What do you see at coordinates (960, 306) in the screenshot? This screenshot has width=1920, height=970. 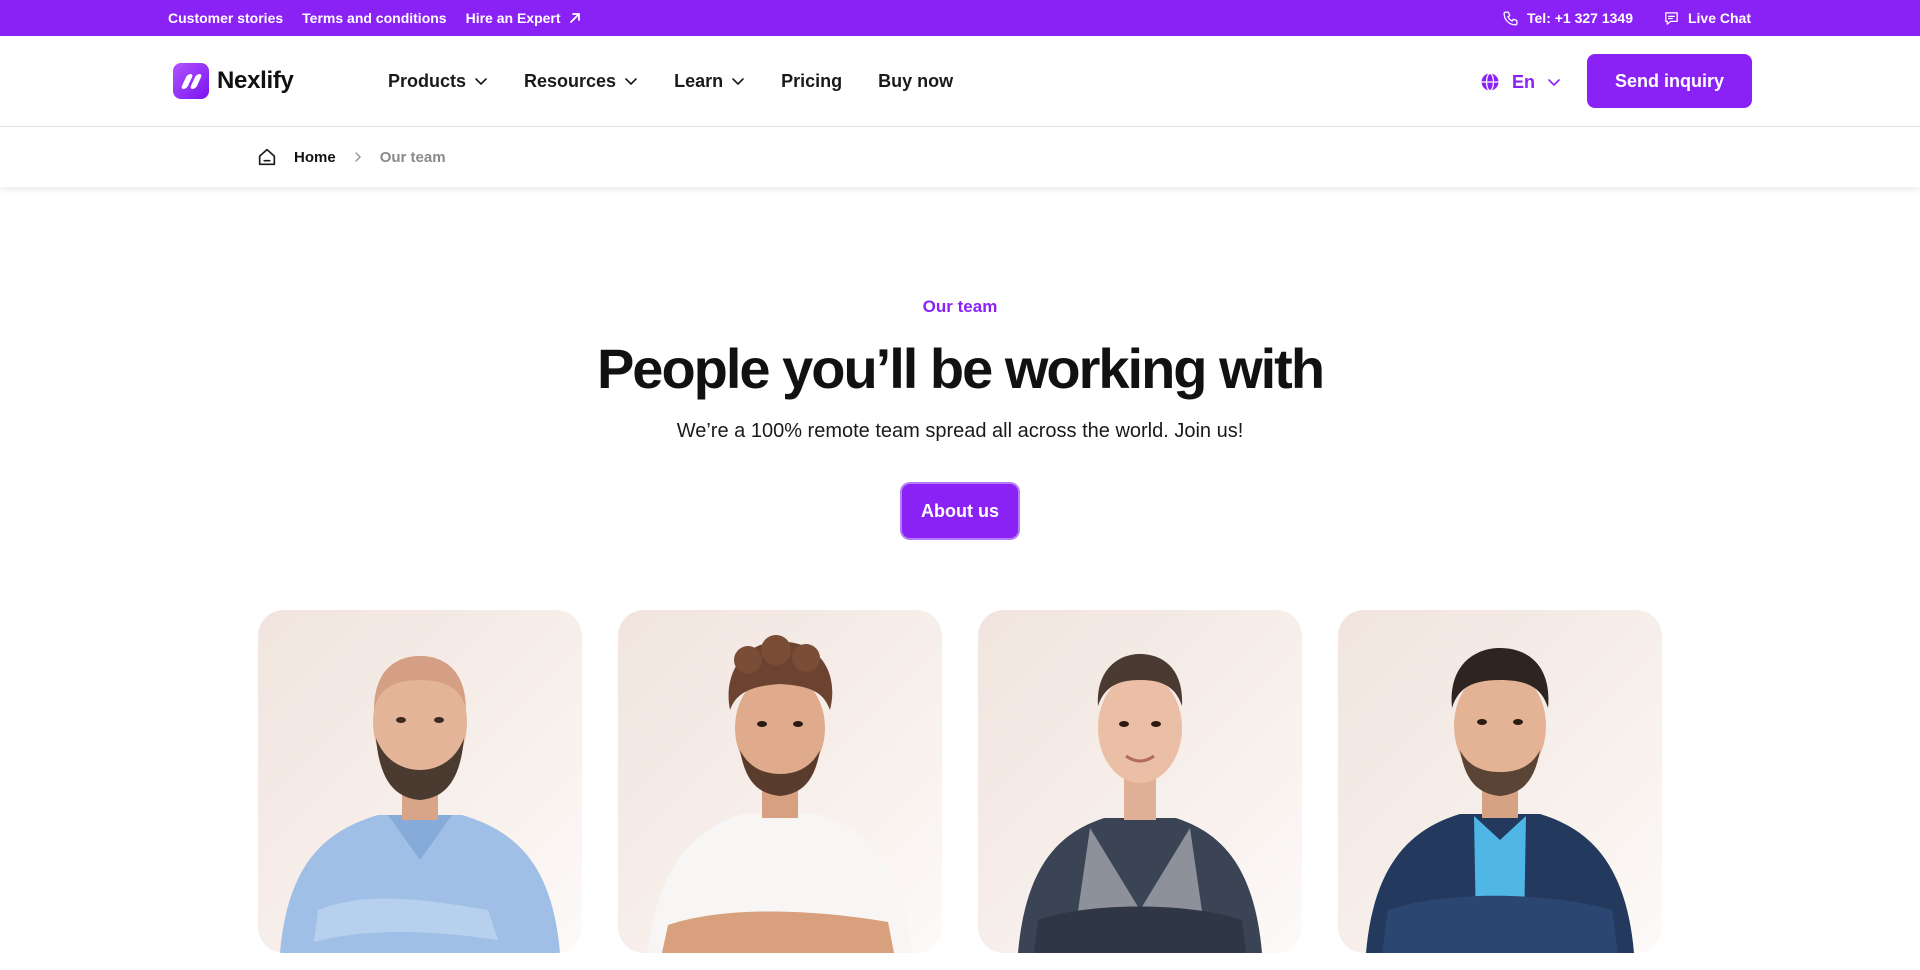 I see `section-eyebrow: Our team` at bounding box center [960, 306].